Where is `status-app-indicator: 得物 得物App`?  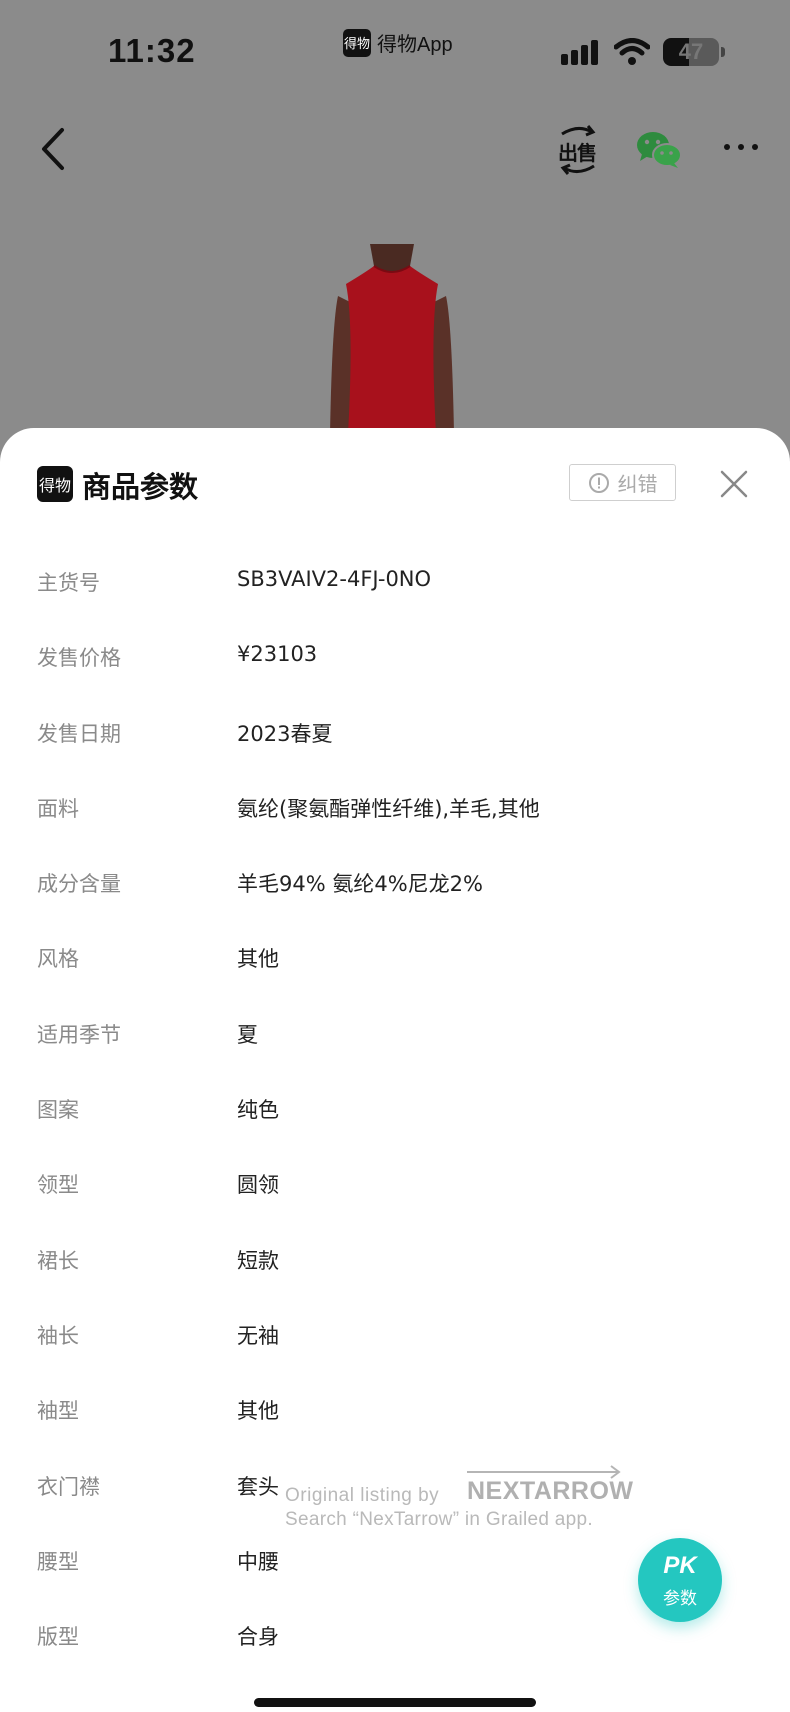
status-app-indicator: 得物 得物App is located at coordinates (398, 42).